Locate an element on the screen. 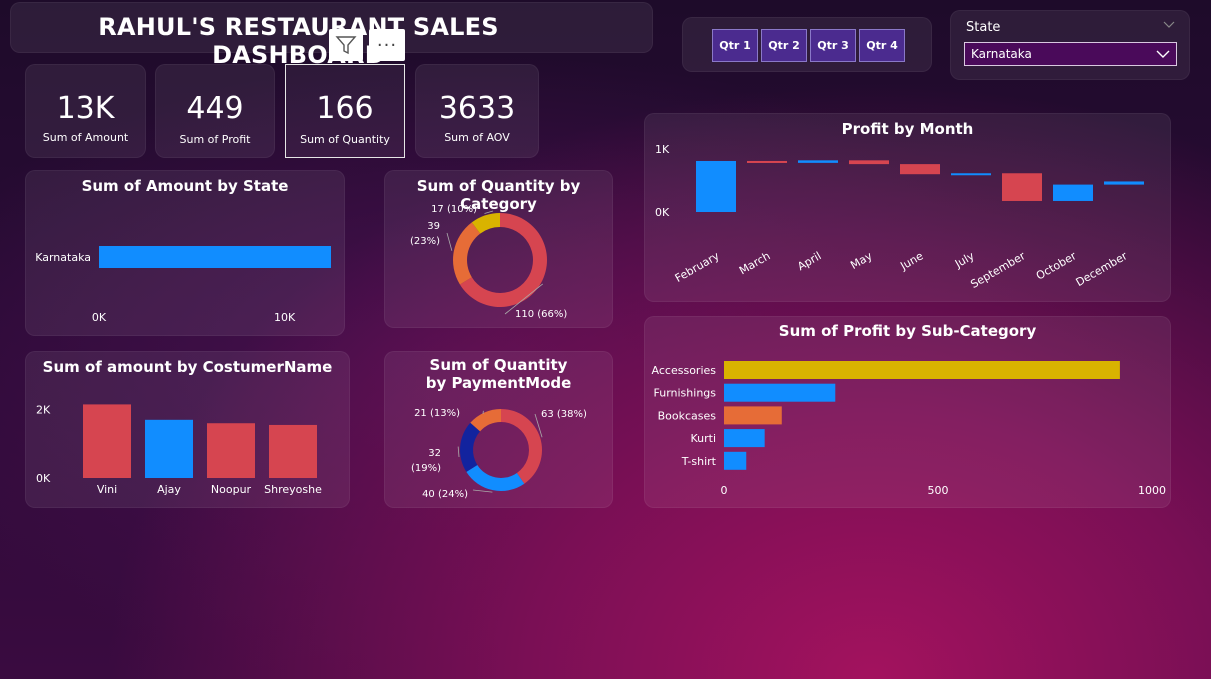 The height and width of the screenshot is (679, 1211). data-label: 110 (66%) is located at coordinates (541, 314).